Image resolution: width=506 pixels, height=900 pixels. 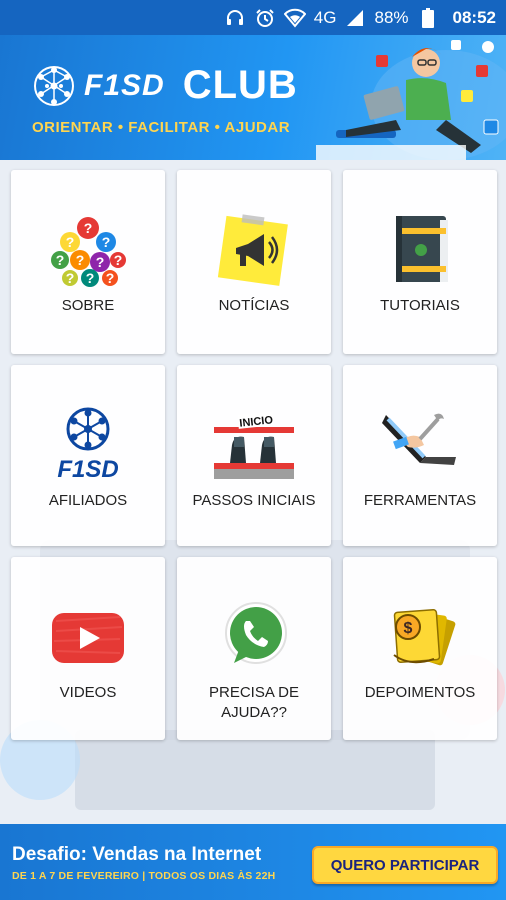 What do you see at coordinates (87, 469) in the screenshot?
I see `svg-text: F1SD` at bounding box center [87, 469].